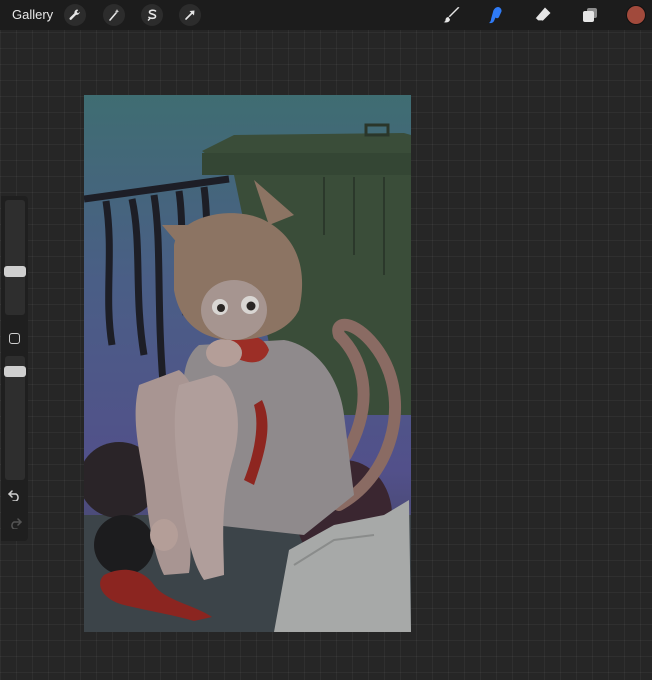 Image resolution: width=652 pixels, height=680 pixels. Describe the element at coordinates (114, 15) in the screenshot. I see `magic-wand-icon` at that location.